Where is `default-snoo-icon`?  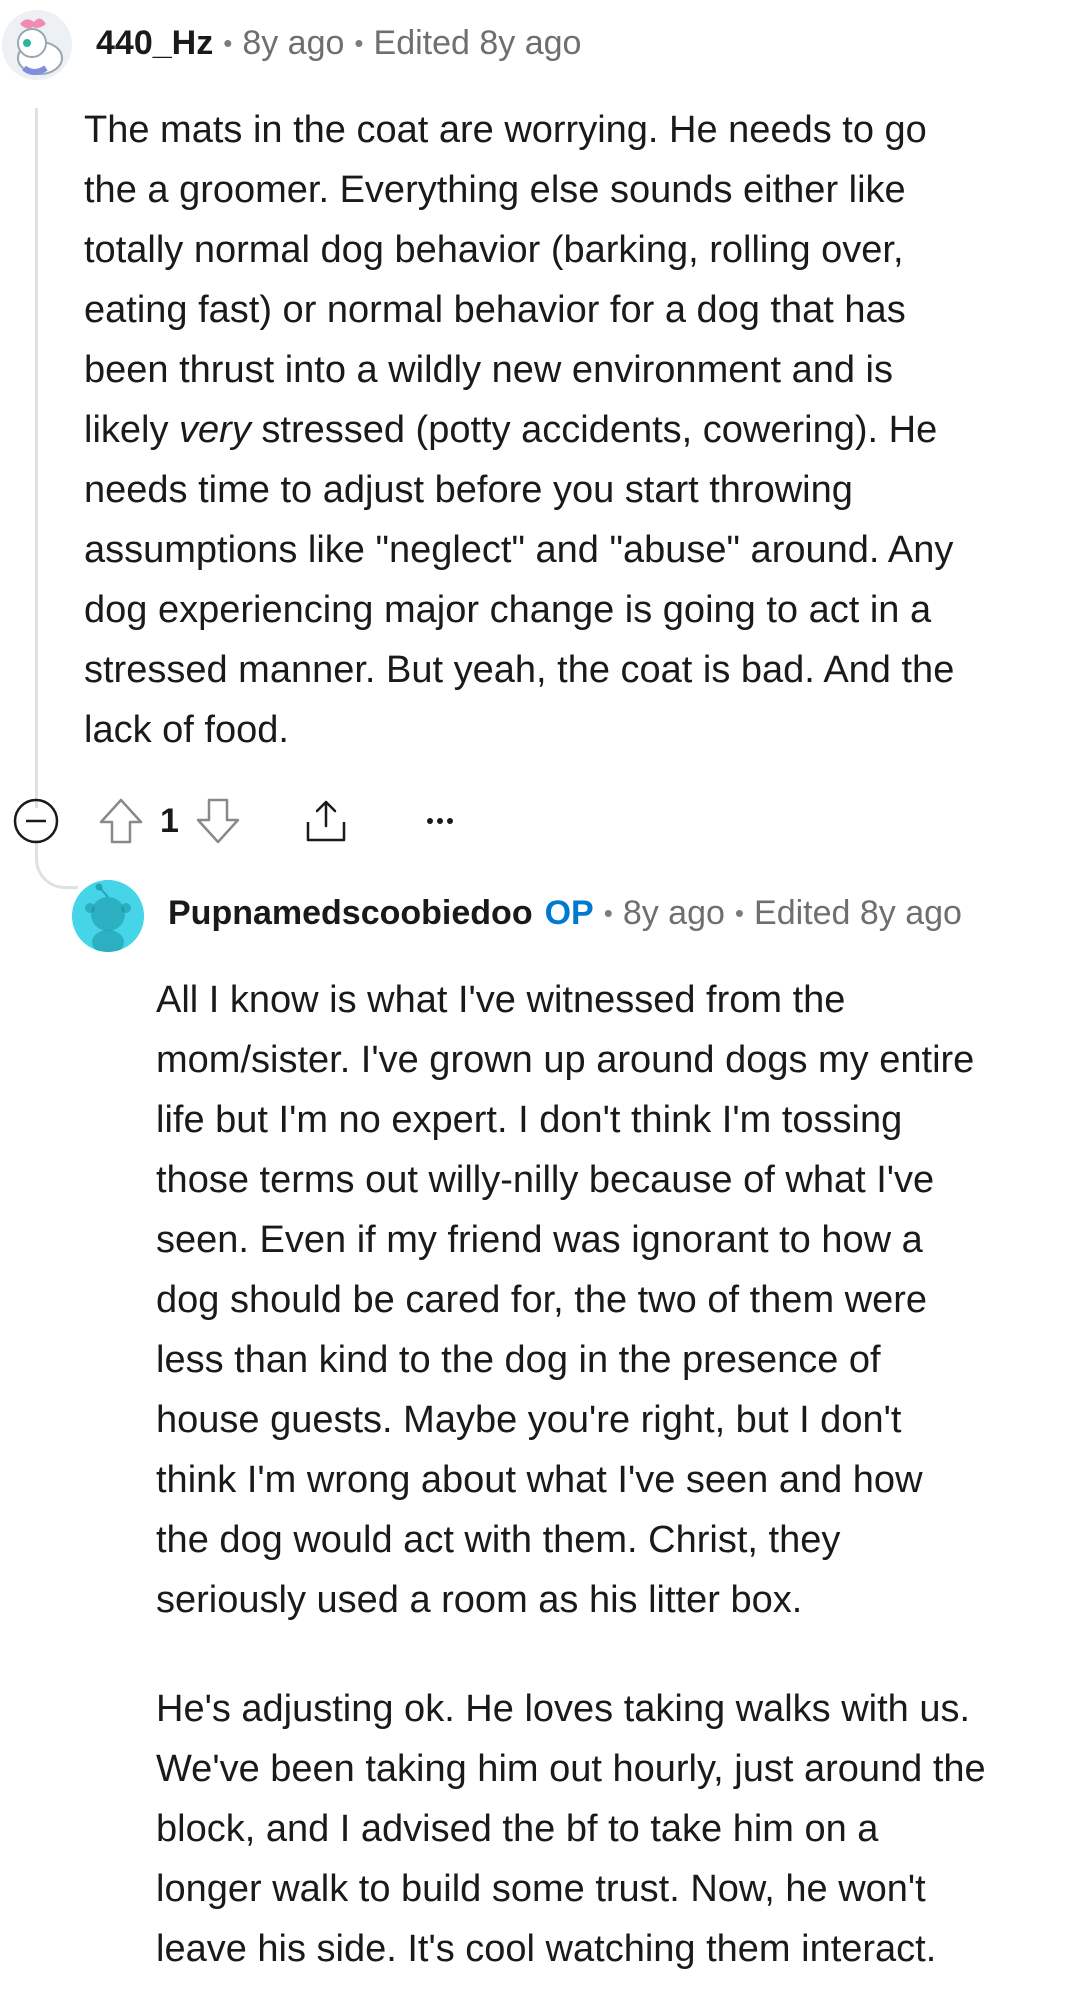
default-snoo-icon is located at coordinates (108, 916).